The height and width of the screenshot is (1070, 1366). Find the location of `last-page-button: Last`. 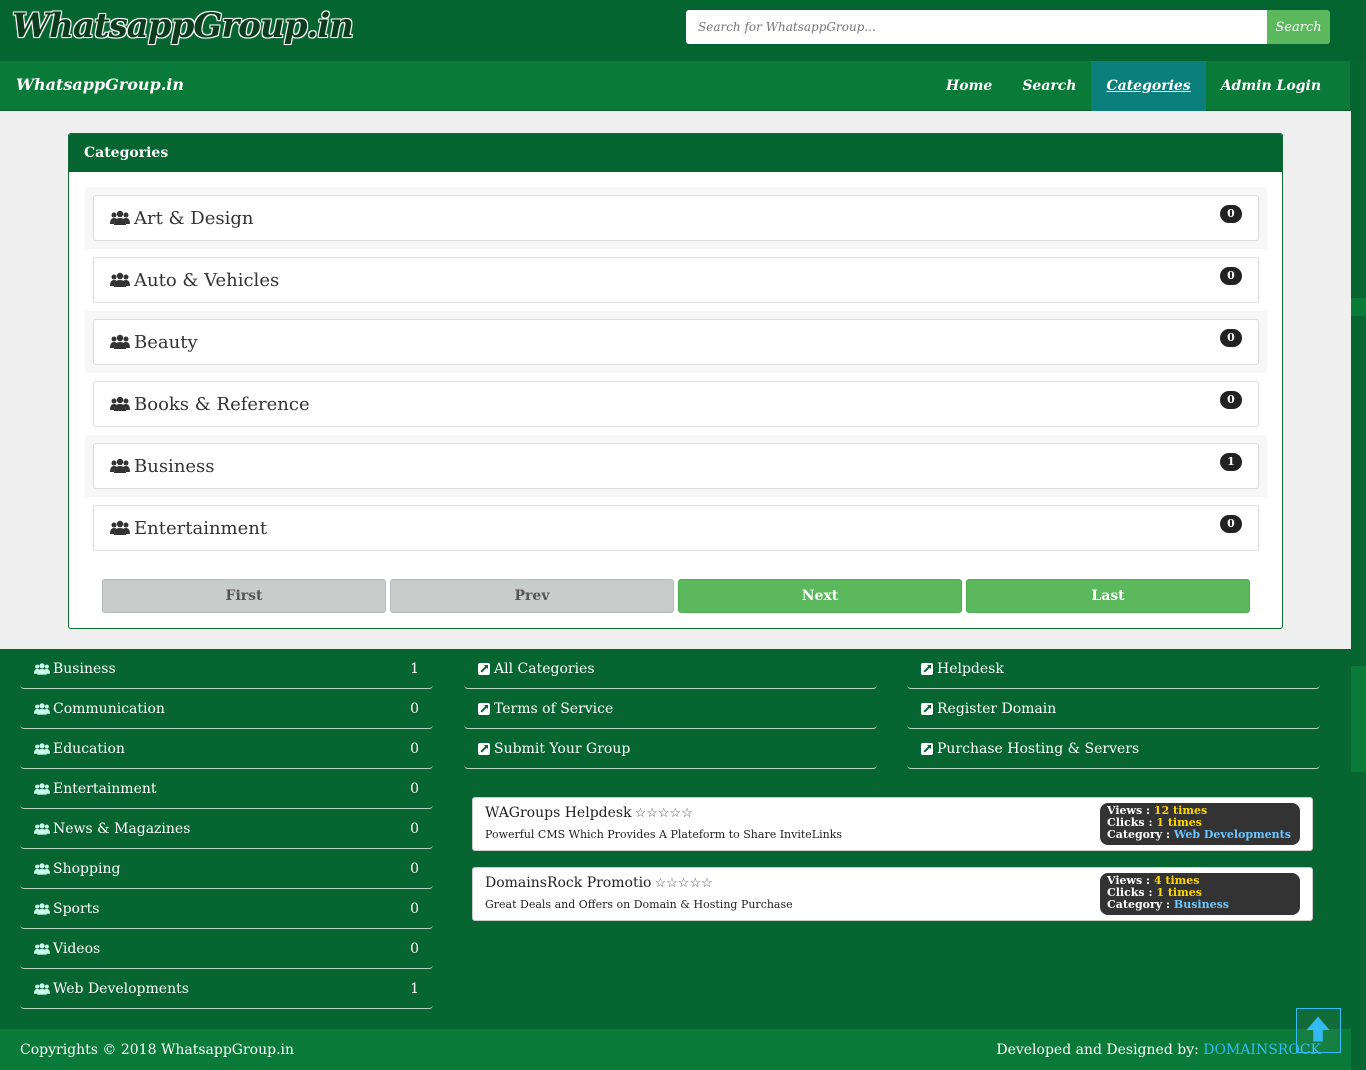

last-page-button: Last is located at coordinates (1108, 596).